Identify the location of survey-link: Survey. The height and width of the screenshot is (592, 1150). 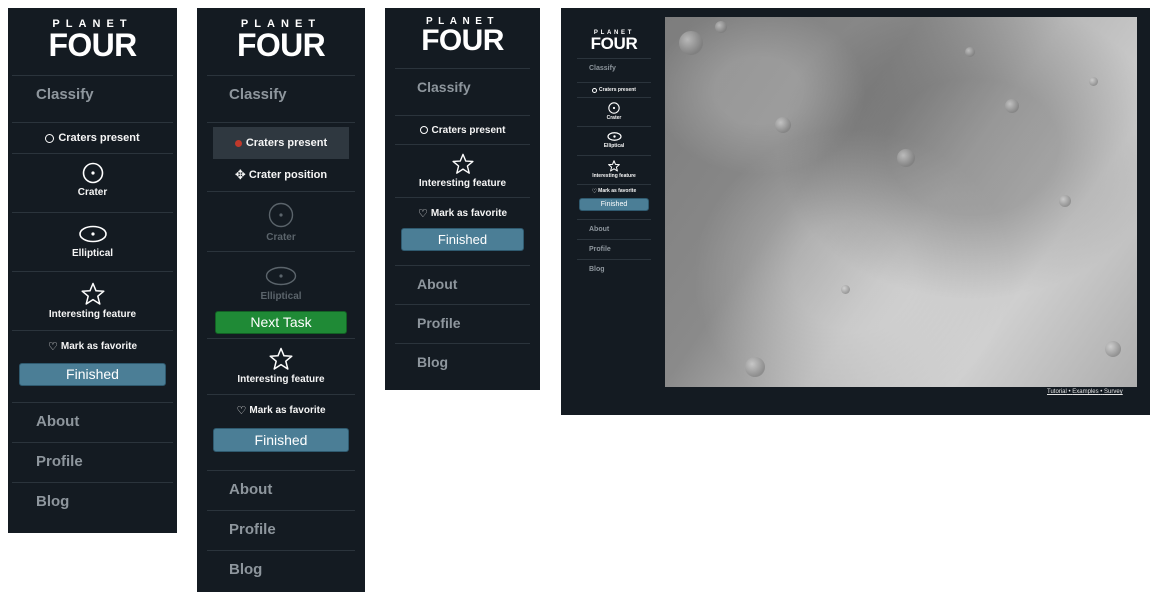
(1113, 392).